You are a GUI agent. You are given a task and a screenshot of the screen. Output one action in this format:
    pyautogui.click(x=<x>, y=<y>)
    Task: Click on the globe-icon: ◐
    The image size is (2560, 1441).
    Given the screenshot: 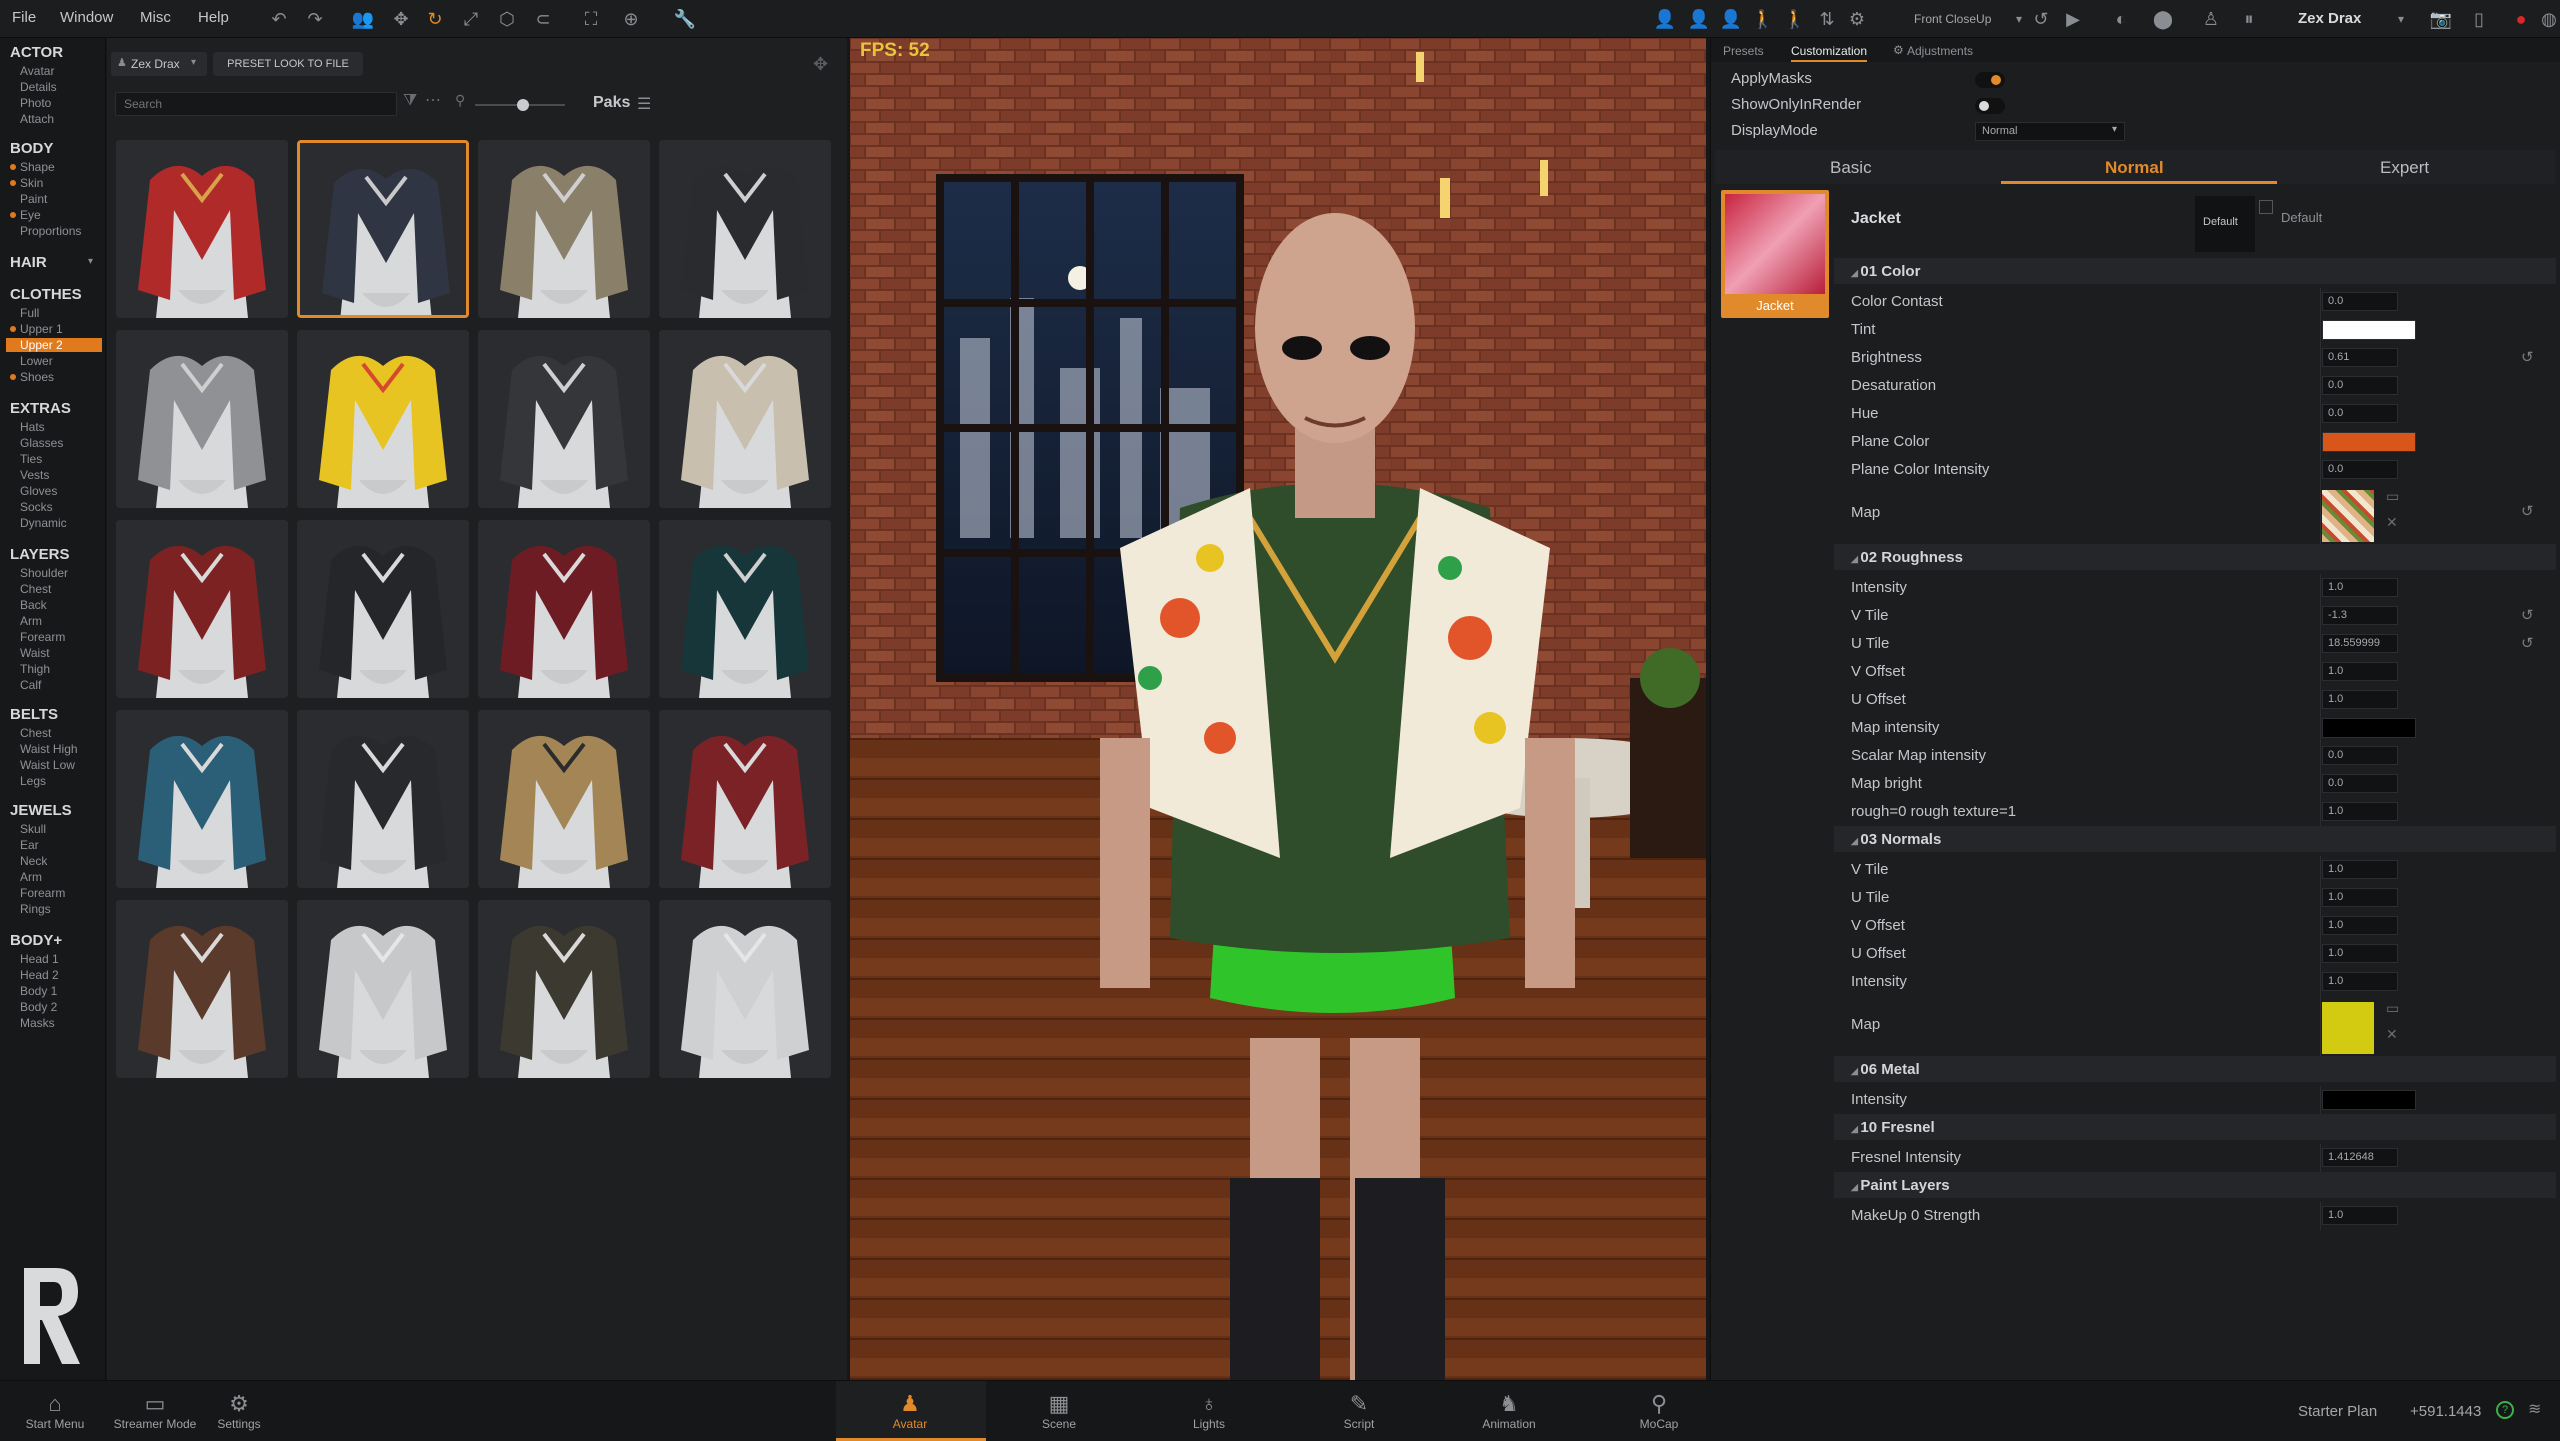 What is the action you would take?
    pyautogui.click(x=2121, y=19)
    